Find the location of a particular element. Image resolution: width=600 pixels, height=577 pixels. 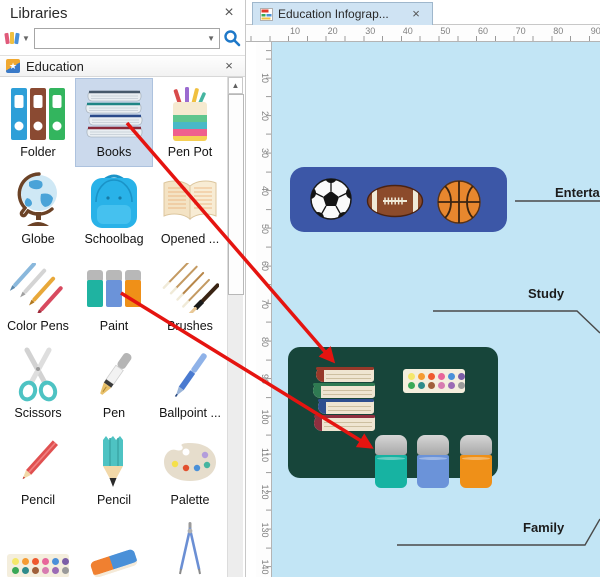

watercolor-set-shape is located at coordinates (434, 381).